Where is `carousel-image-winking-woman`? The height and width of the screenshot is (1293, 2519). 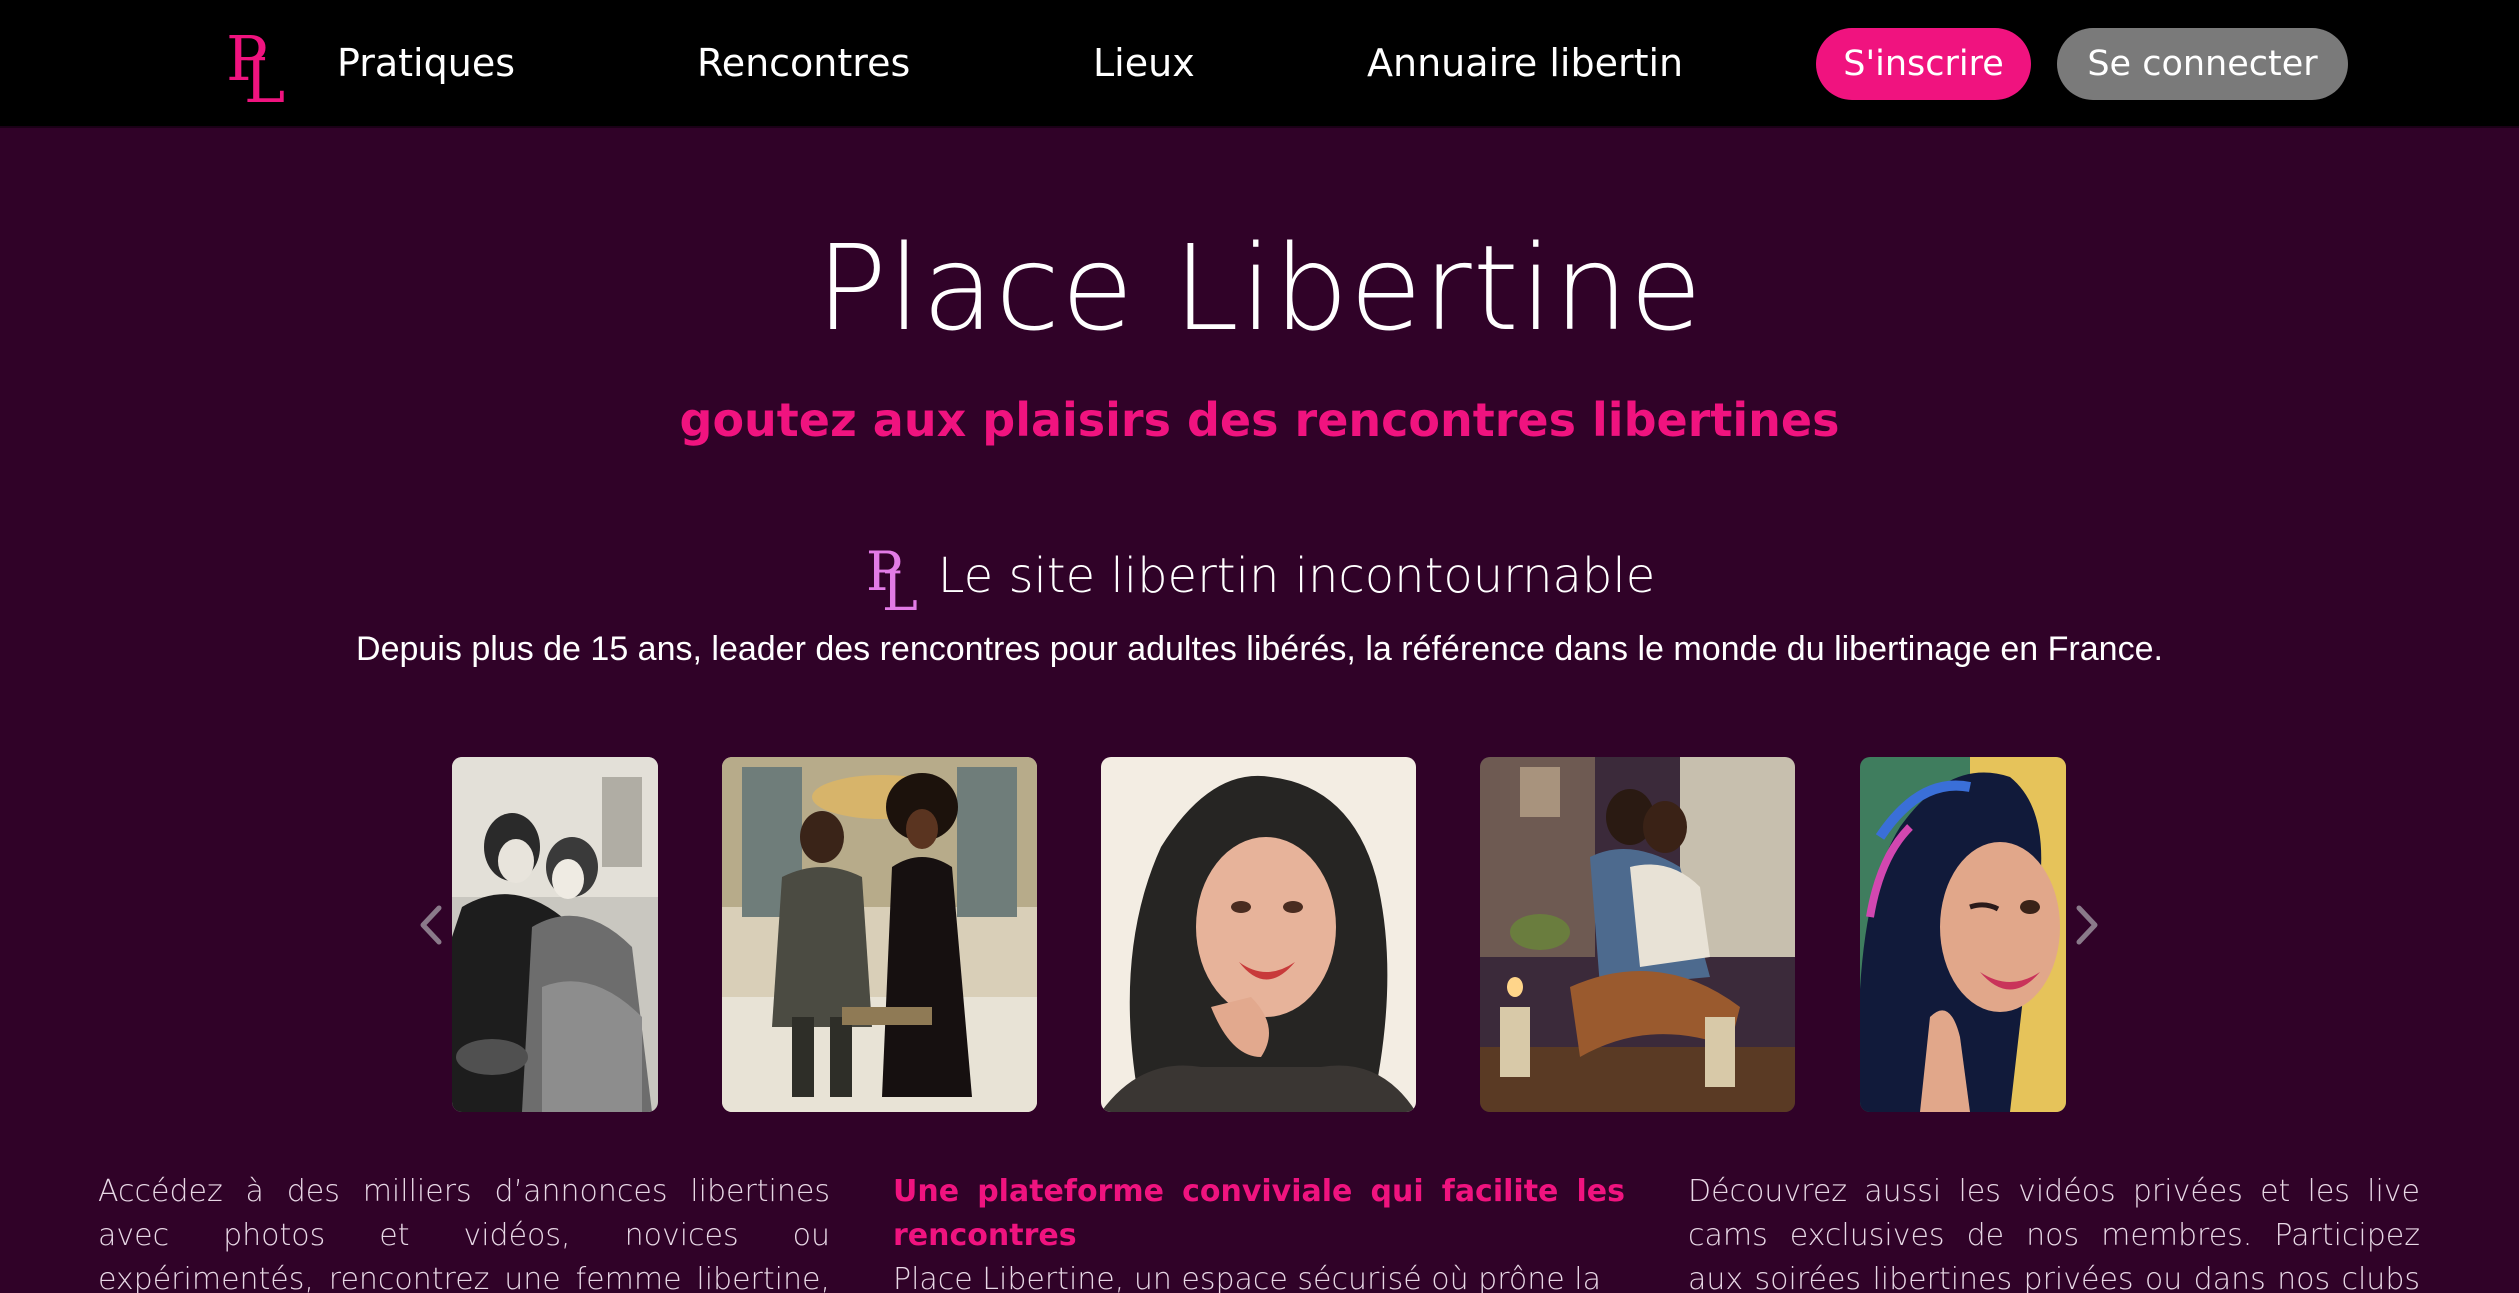 carousel-image-winking-woman is located at coordinates (1963, 934).